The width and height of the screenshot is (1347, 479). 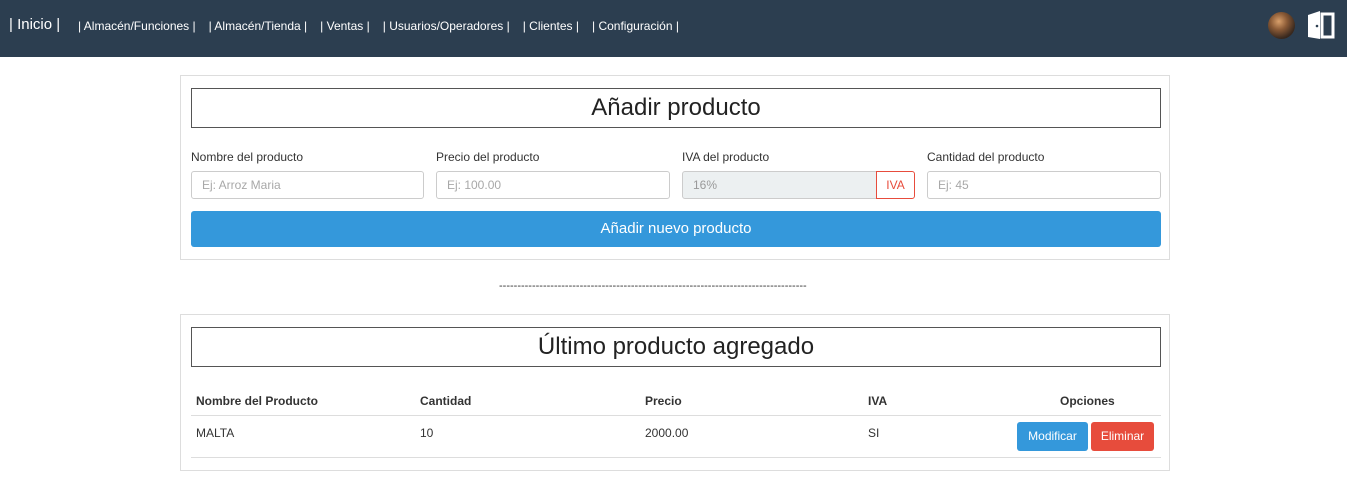 What do you see at coordinates (1044, 185) in the screenshot?
I see `product-qty-input` at bounding box center [1044, 185].